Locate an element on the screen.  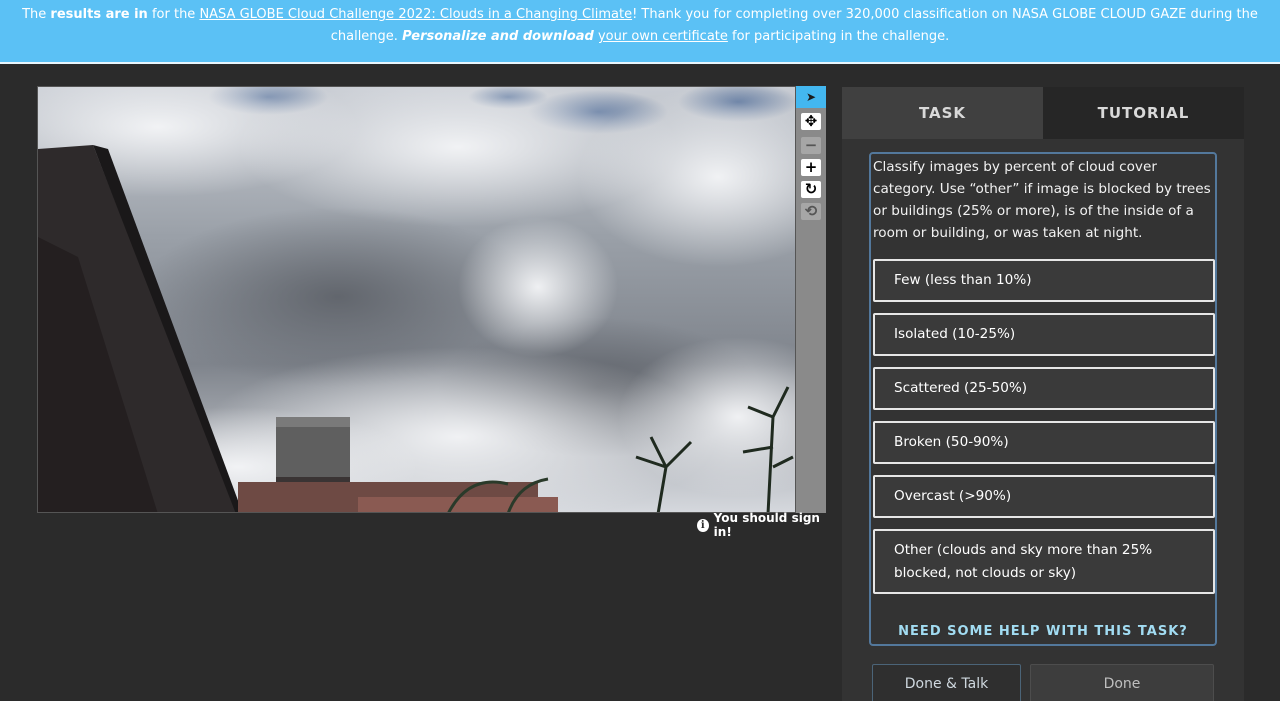
zoom-in-button: + is located at coordinates (811, 167).